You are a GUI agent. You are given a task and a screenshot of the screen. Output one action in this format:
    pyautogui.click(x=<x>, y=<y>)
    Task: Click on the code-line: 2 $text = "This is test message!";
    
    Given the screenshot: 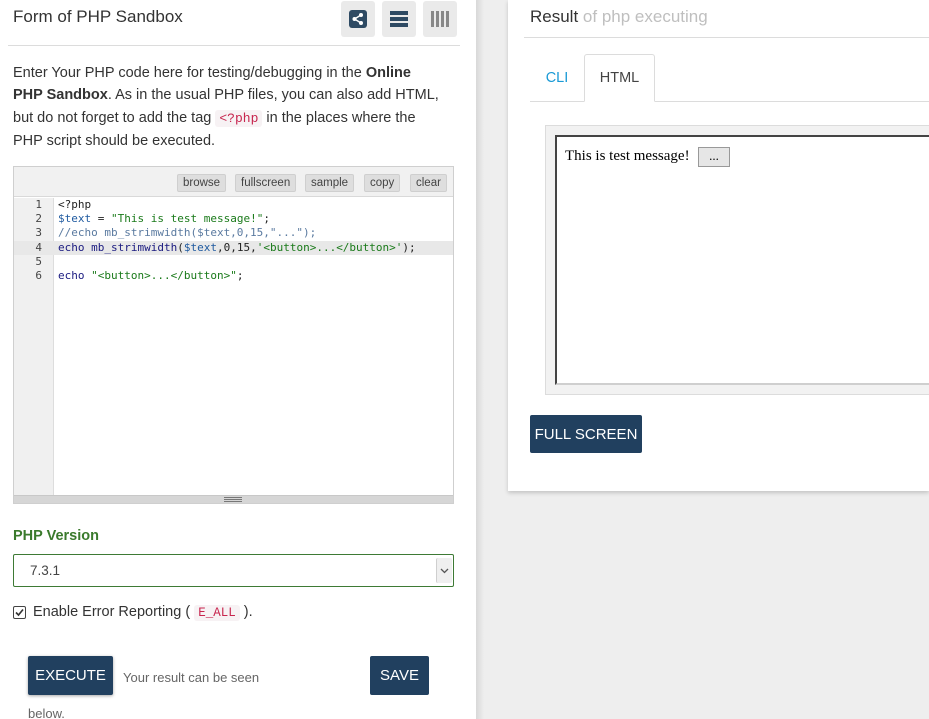 What is the action you would take?
    pyautogui.click(x=233, y=219)
    